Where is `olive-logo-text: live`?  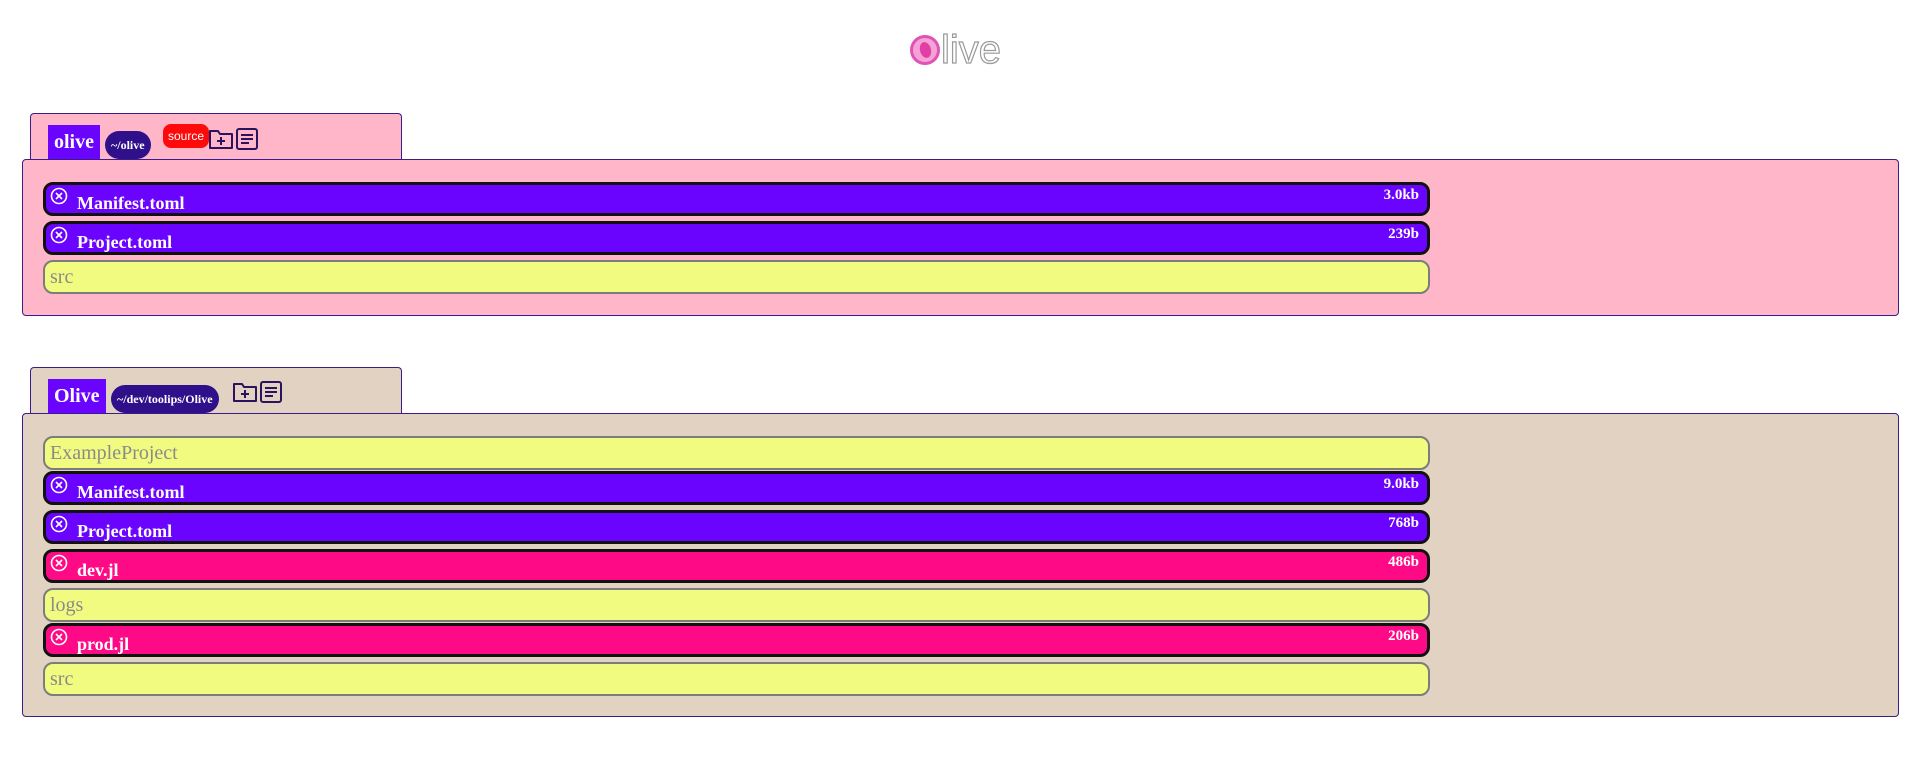 olive-logo-text: live is located at coordinates (971, 50).